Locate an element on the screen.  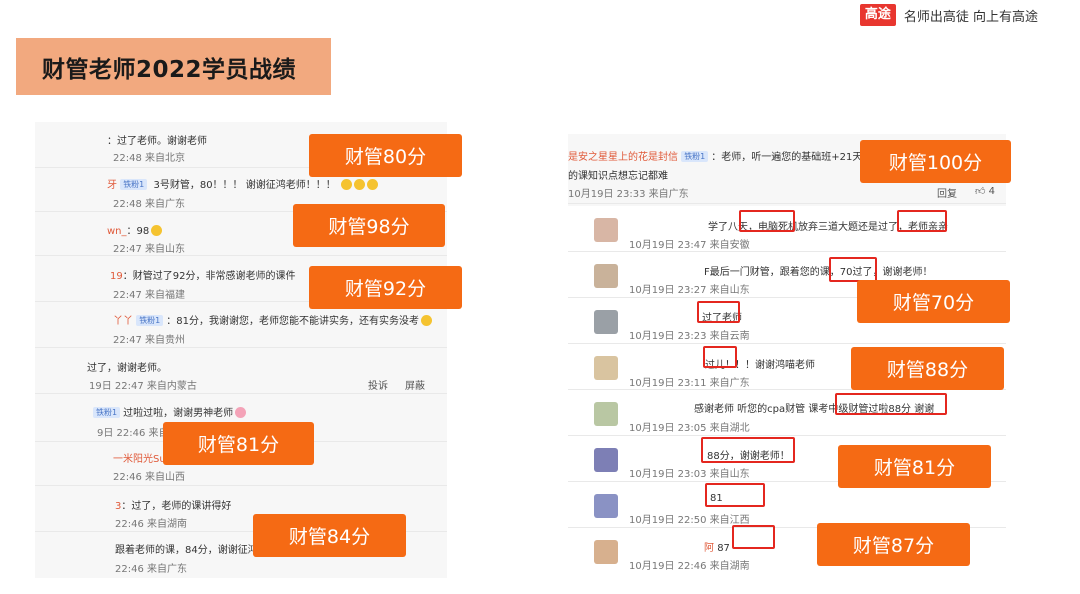
thumbs-up-icon: 👍︎ is located at coordinates (980, 191).